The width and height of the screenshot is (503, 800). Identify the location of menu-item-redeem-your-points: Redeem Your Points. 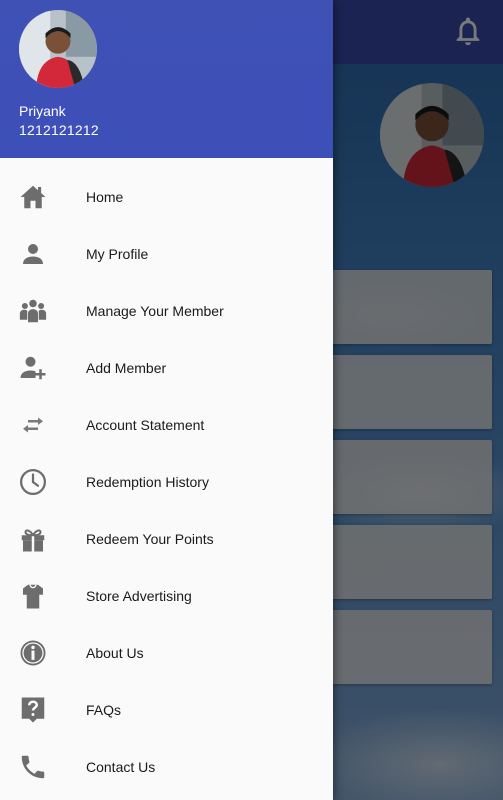
(166, 538).